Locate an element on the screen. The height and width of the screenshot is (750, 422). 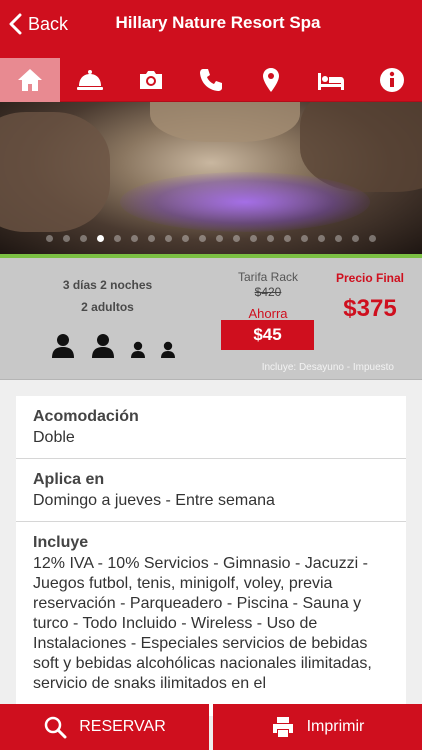
tab-home is located at coordinates (30, 80).